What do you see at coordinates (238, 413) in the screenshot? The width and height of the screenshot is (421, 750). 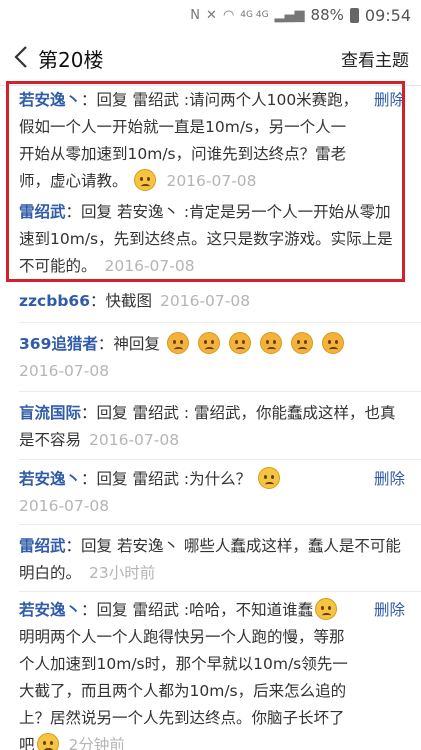 I see `reply-text: ：回复 雷绍武 : 雷绍武，你能蠢成这样，也真` at bounding box center [238, 413].